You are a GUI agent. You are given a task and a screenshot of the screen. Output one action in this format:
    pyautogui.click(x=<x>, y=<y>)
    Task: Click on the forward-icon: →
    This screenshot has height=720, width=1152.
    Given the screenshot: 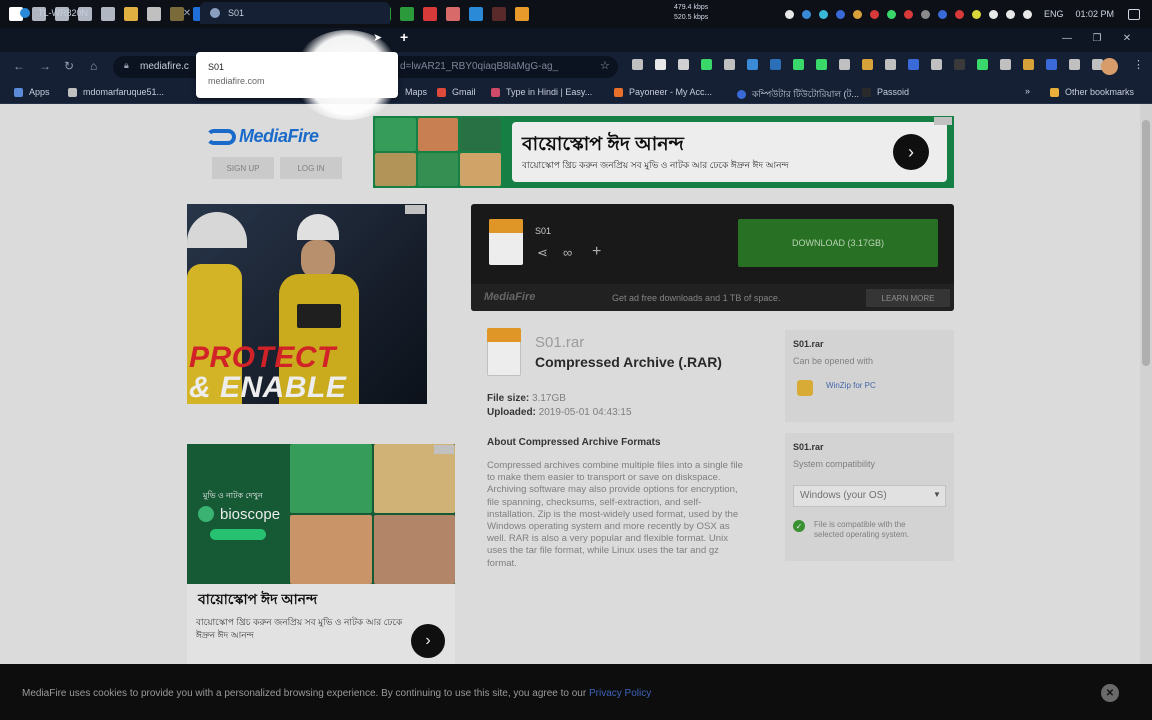 What is the action you would take?
    pyautogui.click(x=45, y=66)
    